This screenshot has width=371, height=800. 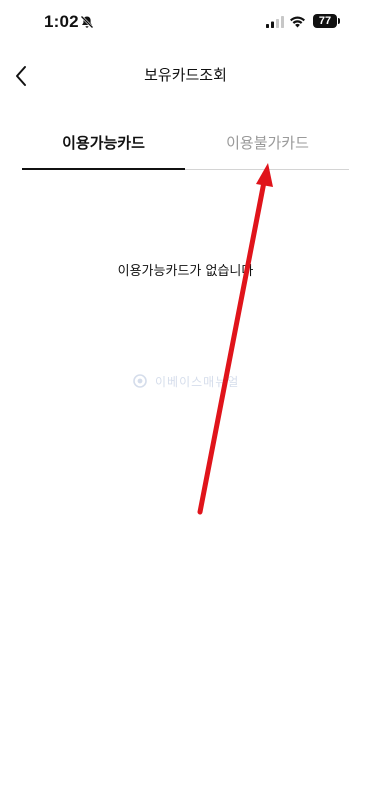 I want to click on battery-cap, so click(x=339, y=21).